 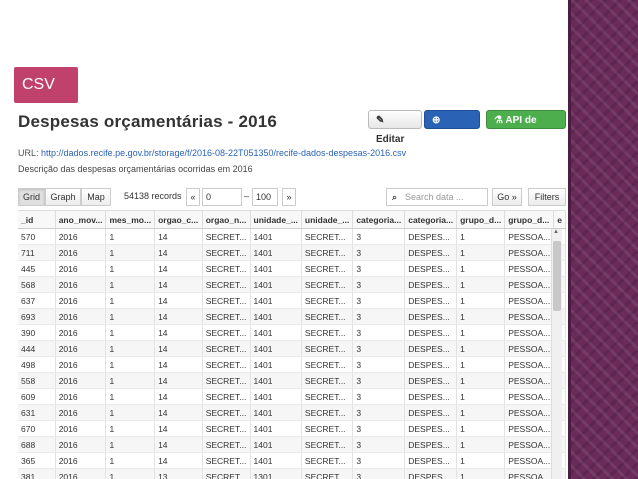 What do you see at coordinates (37, 460) in the screenshot?
I see `table-cell: 365` at bounding box center [37, 460].